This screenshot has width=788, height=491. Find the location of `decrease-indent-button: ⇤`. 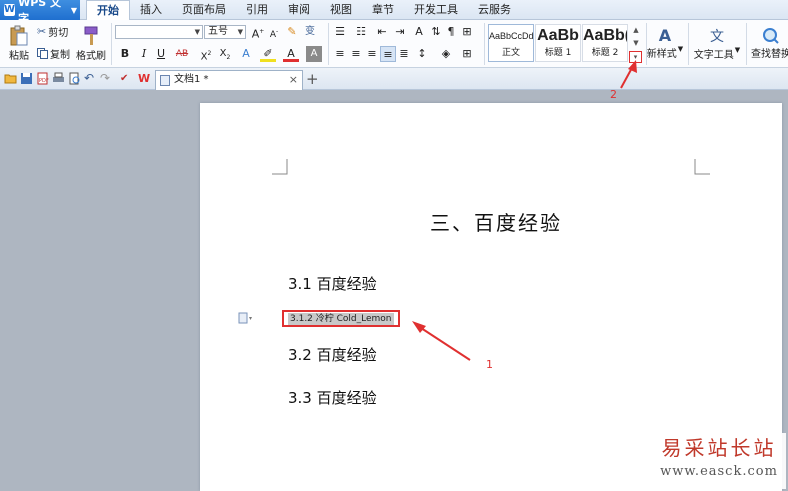

decrease-indent-button: ⇤ is located at coordinates (382, 32).